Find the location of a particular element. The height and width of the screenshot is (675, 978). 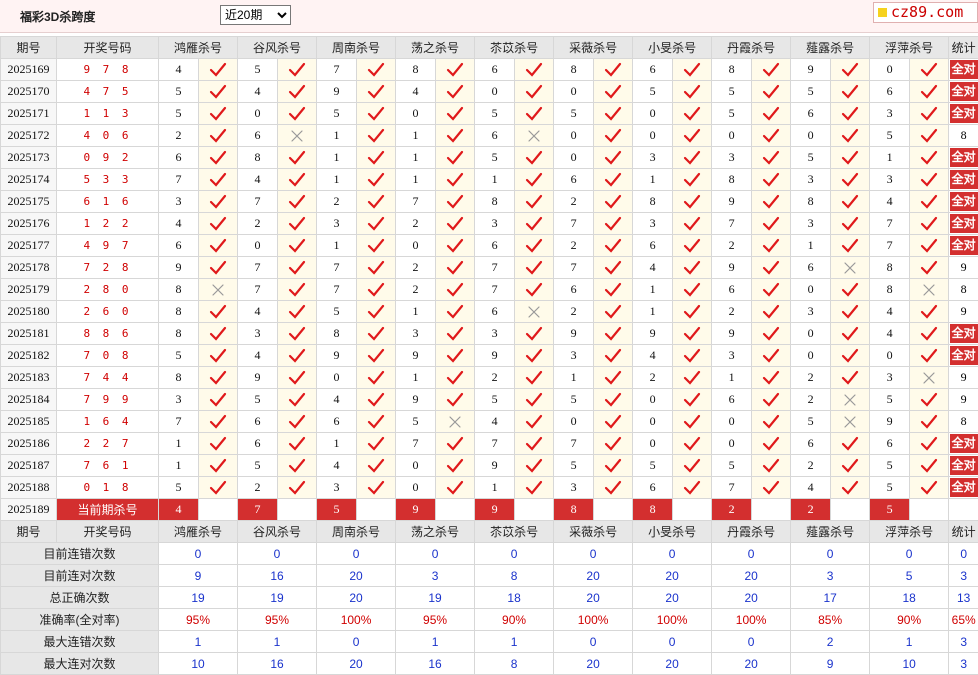

draw-numbers: 7 6 1 is located at coordinates (108, 466).